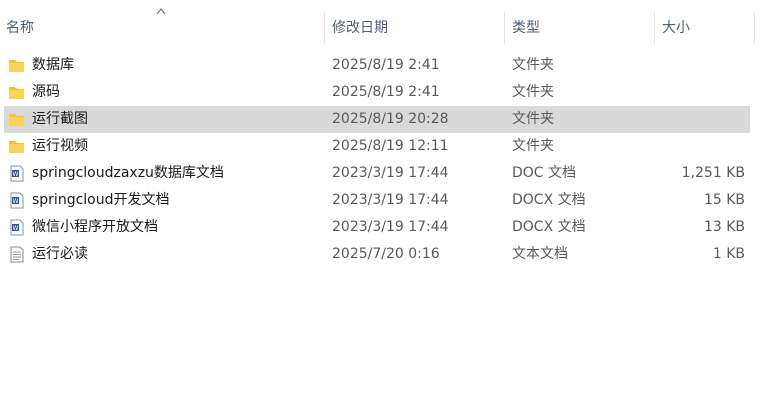  What do you see at coordinates (128, 173) in the screenshot?
I see `file-name: springcloudzaxzu数据库文档` at bounding box center [128, 173].